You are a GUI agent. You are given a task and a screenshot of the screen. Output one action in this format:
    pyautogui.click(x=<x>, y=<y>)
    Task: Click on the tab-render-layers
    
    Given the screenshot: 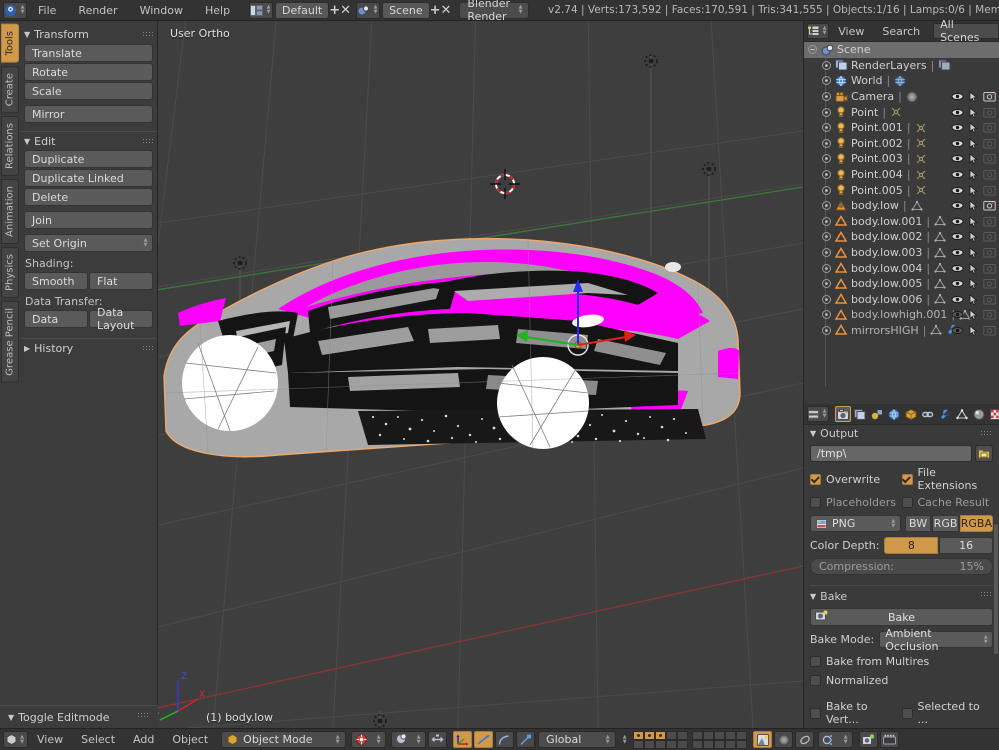 What is the action you would take?
    pyautogui.click(x=860, y=414)
    